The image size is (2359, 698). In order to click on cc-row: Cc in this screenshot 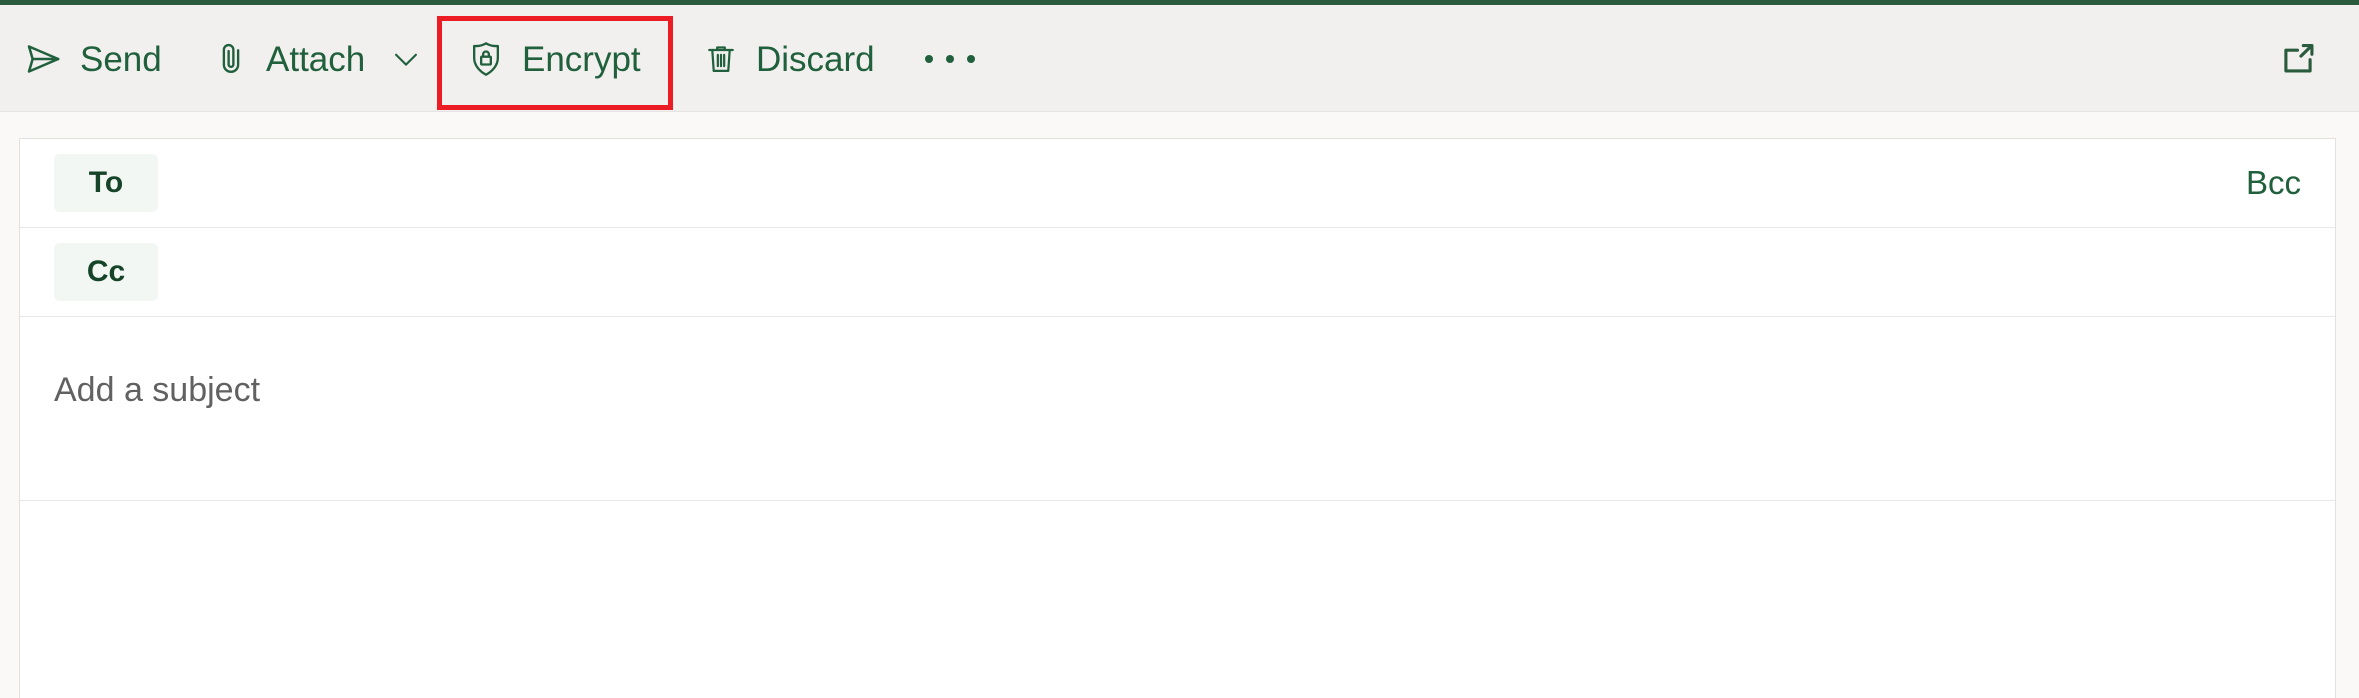, I will do `click(1177, 272)`.